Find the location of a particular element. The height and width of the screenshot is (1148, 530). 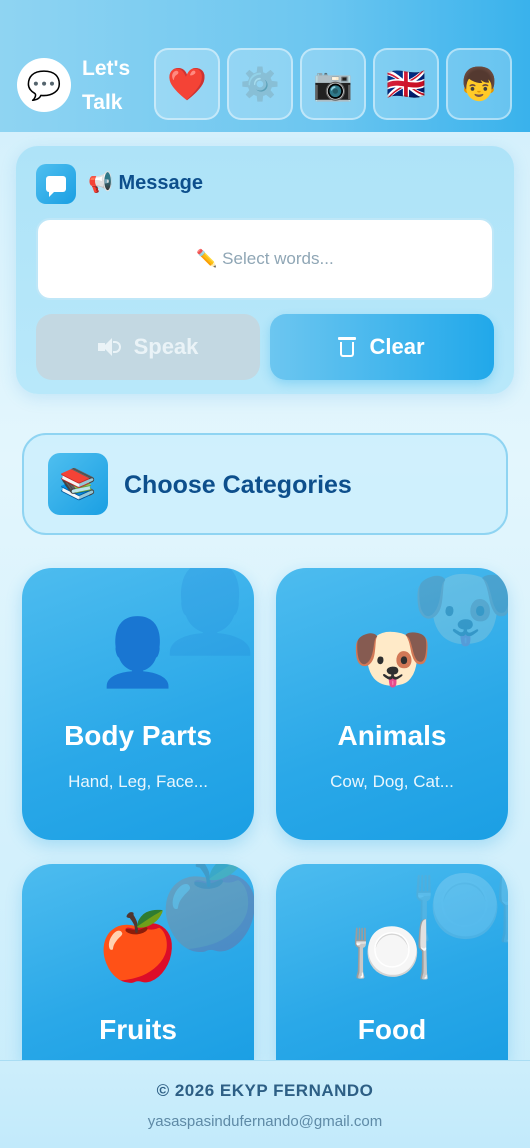

uk-flag-icon: 🇬🇧 is located at coordinates (406, 84).